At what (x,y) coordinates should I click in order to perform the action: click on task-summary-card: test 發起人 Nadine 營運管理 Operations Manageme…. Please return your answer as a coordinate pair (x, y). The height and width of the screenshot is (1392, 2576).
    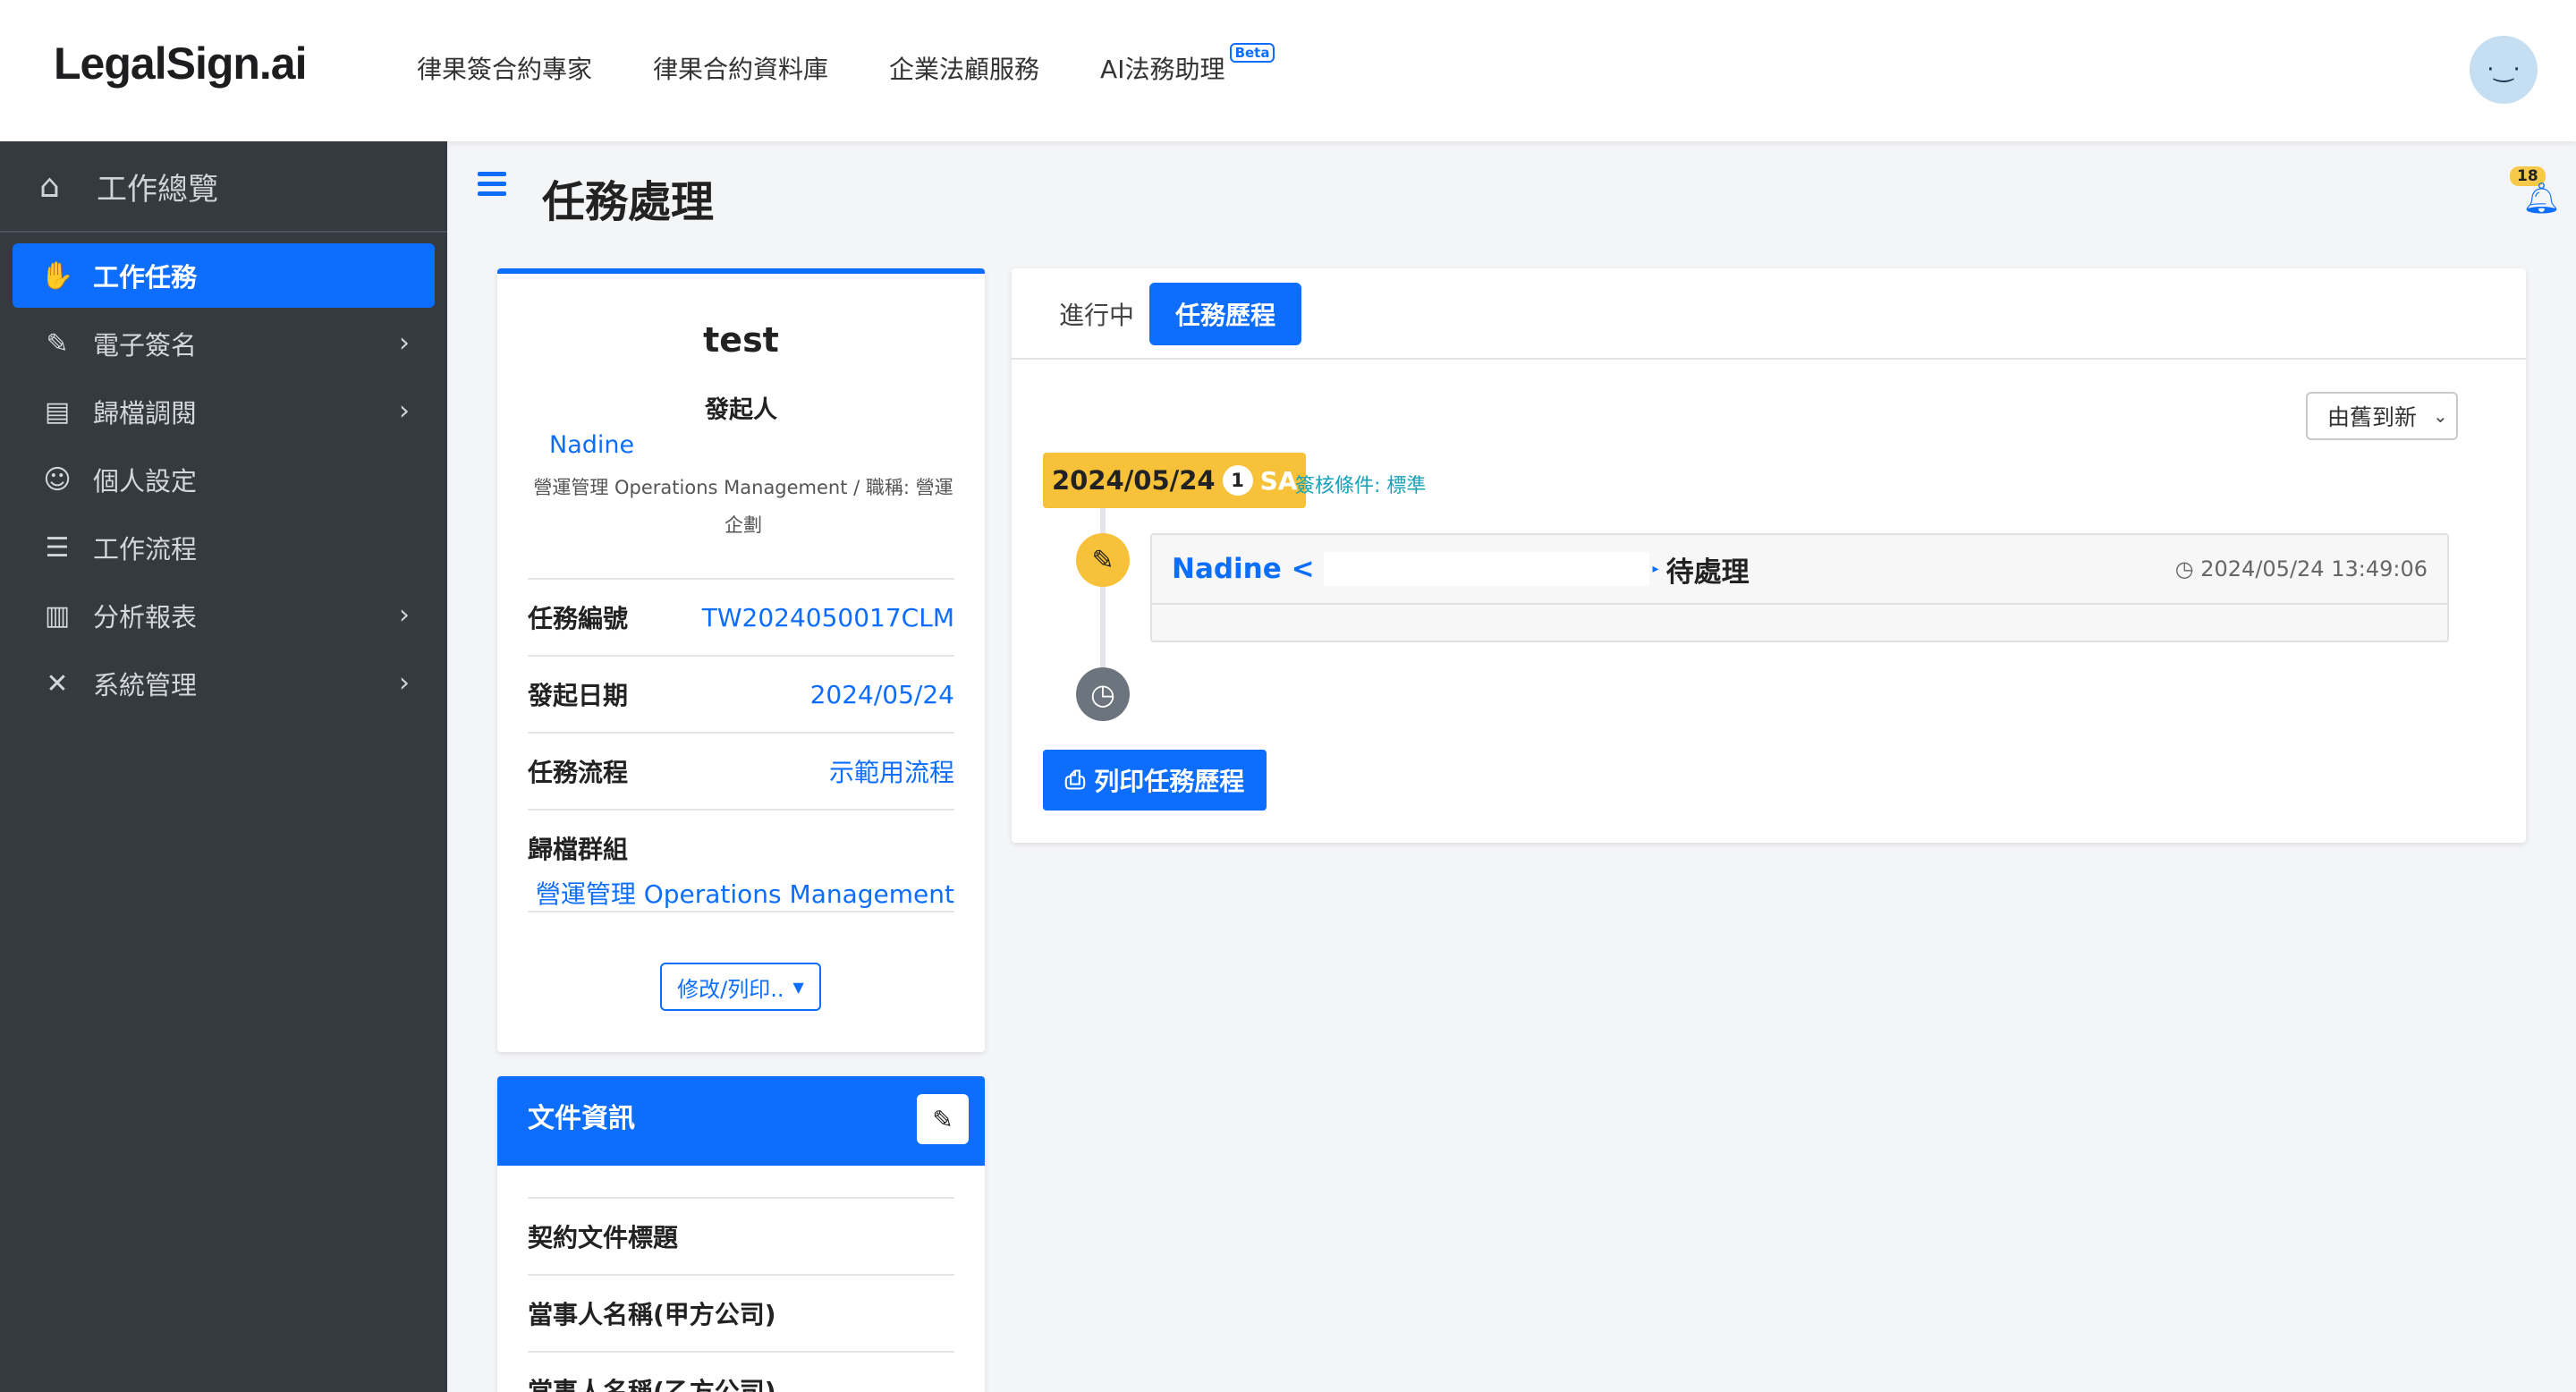
    Looking at the image, I should click on (741, 660).